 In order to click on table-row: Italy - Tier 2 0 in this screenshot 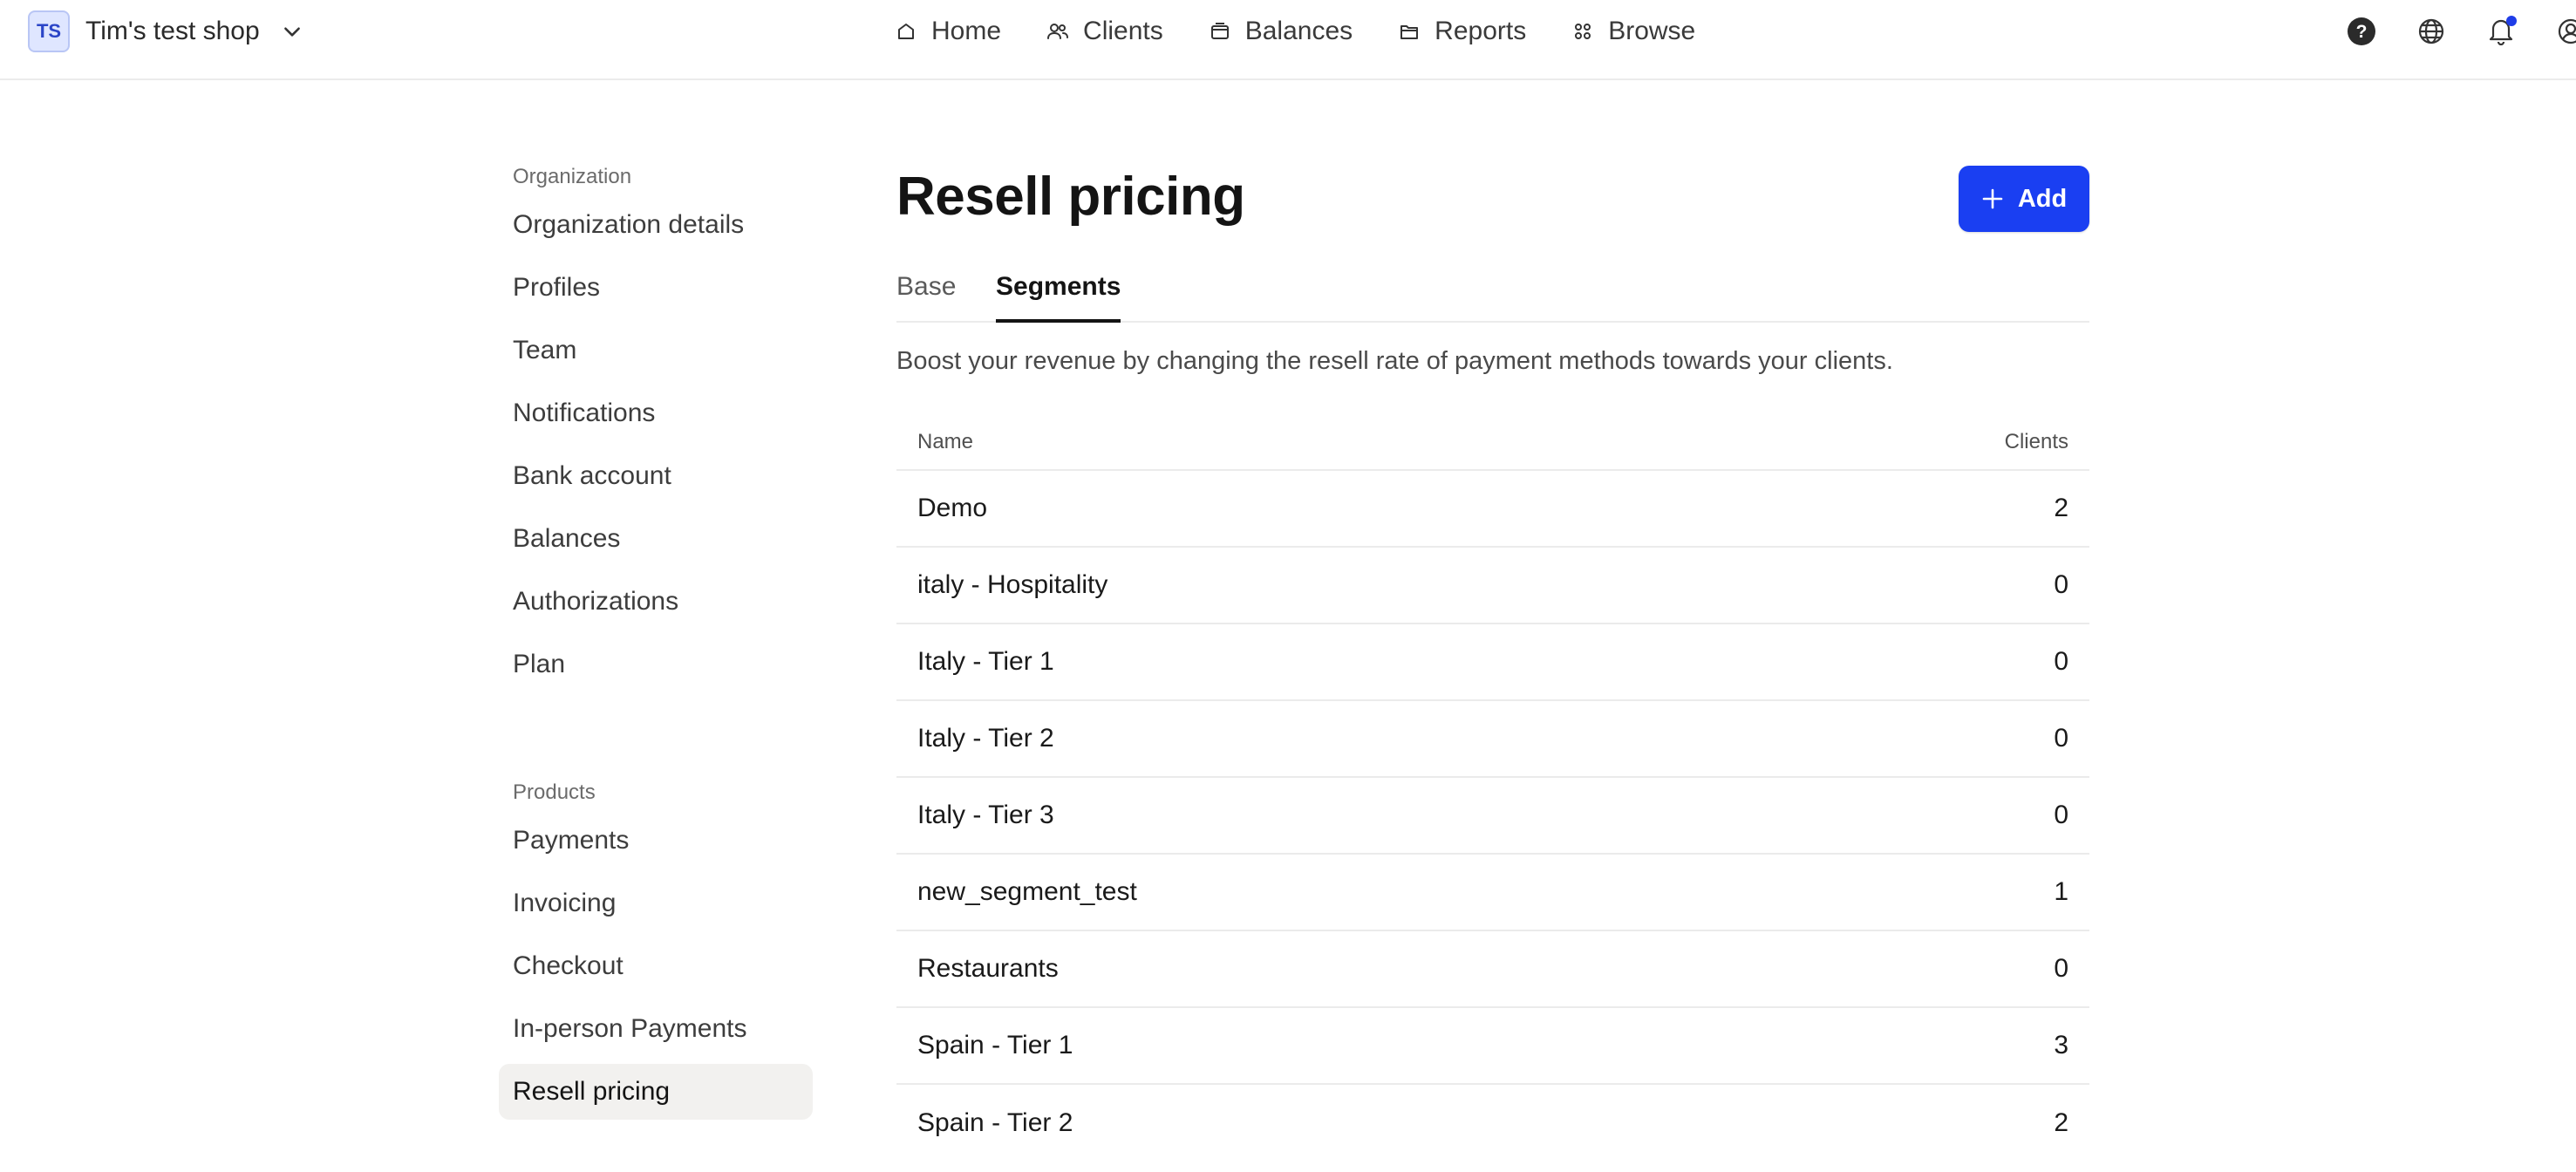, I will do `click(1493, 739)`.